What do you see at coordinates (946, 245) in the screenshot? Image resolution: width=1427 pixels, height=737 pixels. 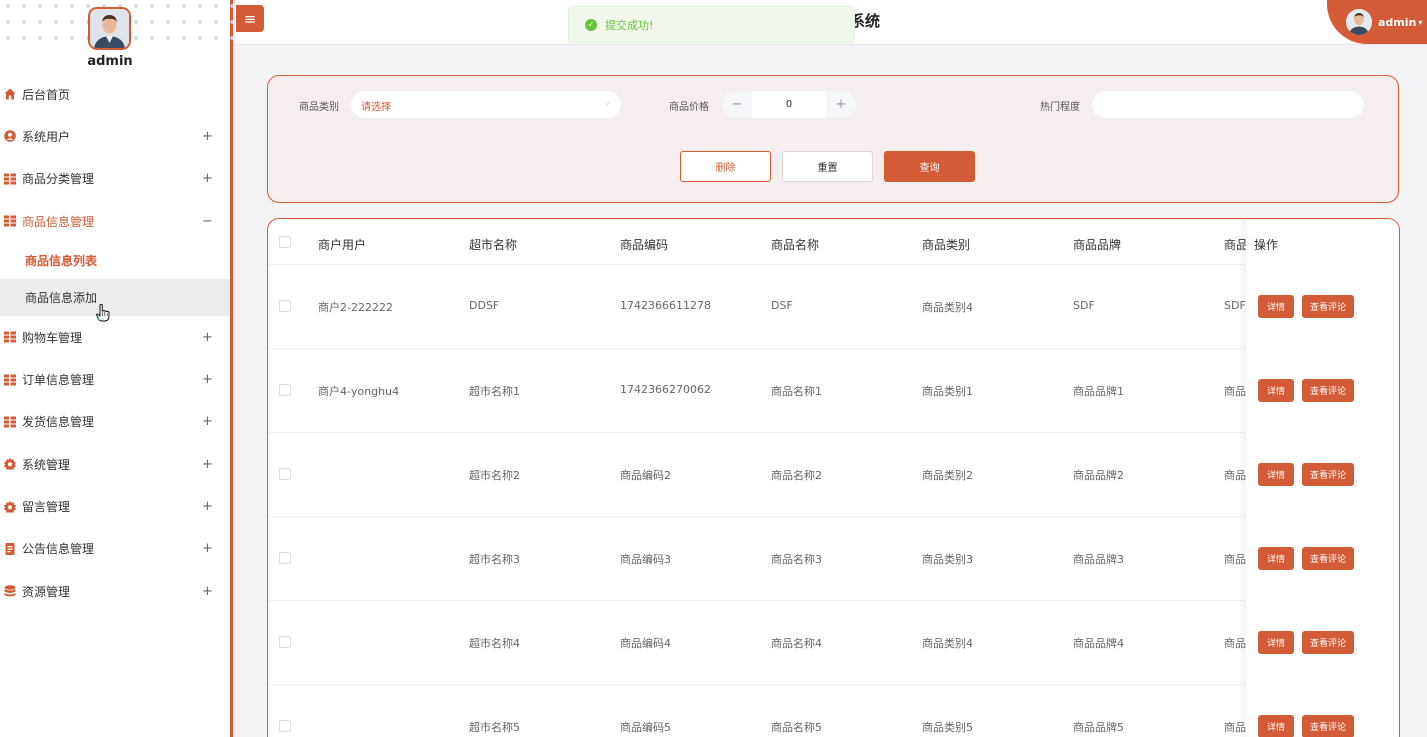 I see `column-header: 商品类别` at bounding box center [946, 245].